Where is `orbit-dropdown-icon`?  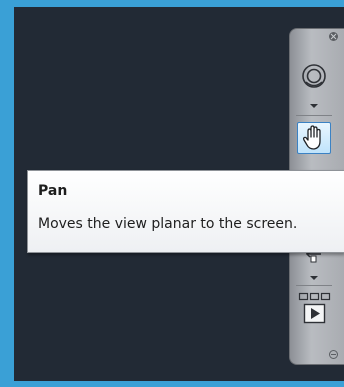 orbit-dropdown-icon is located at coordinates (314, 278).